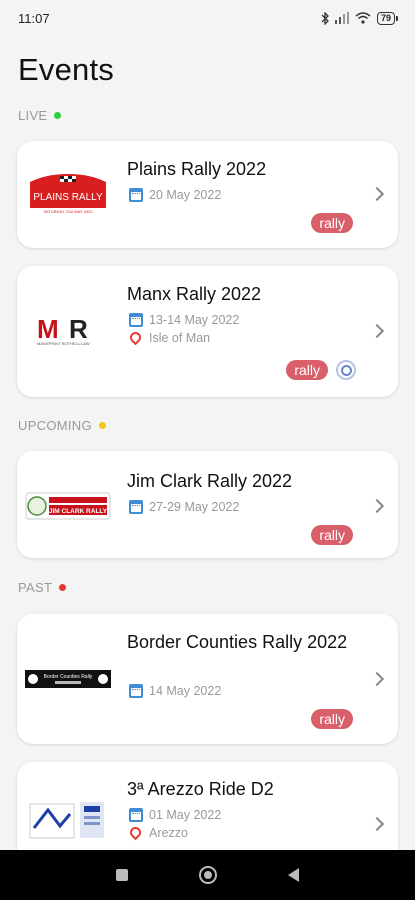 This screenshot has height=900, width=415. I want to click on event-location-text: Arezzo, so click(168, 833).